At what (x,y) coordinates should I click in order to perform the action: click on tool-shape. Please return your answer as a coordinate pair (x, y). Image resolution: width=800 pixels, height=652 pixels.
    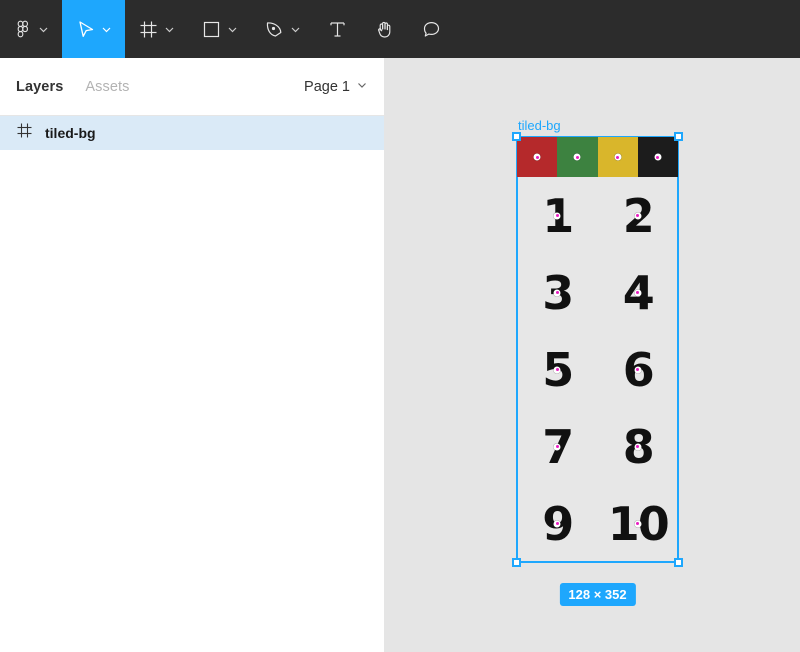
    Looking at the image, I should click on (219, 29).